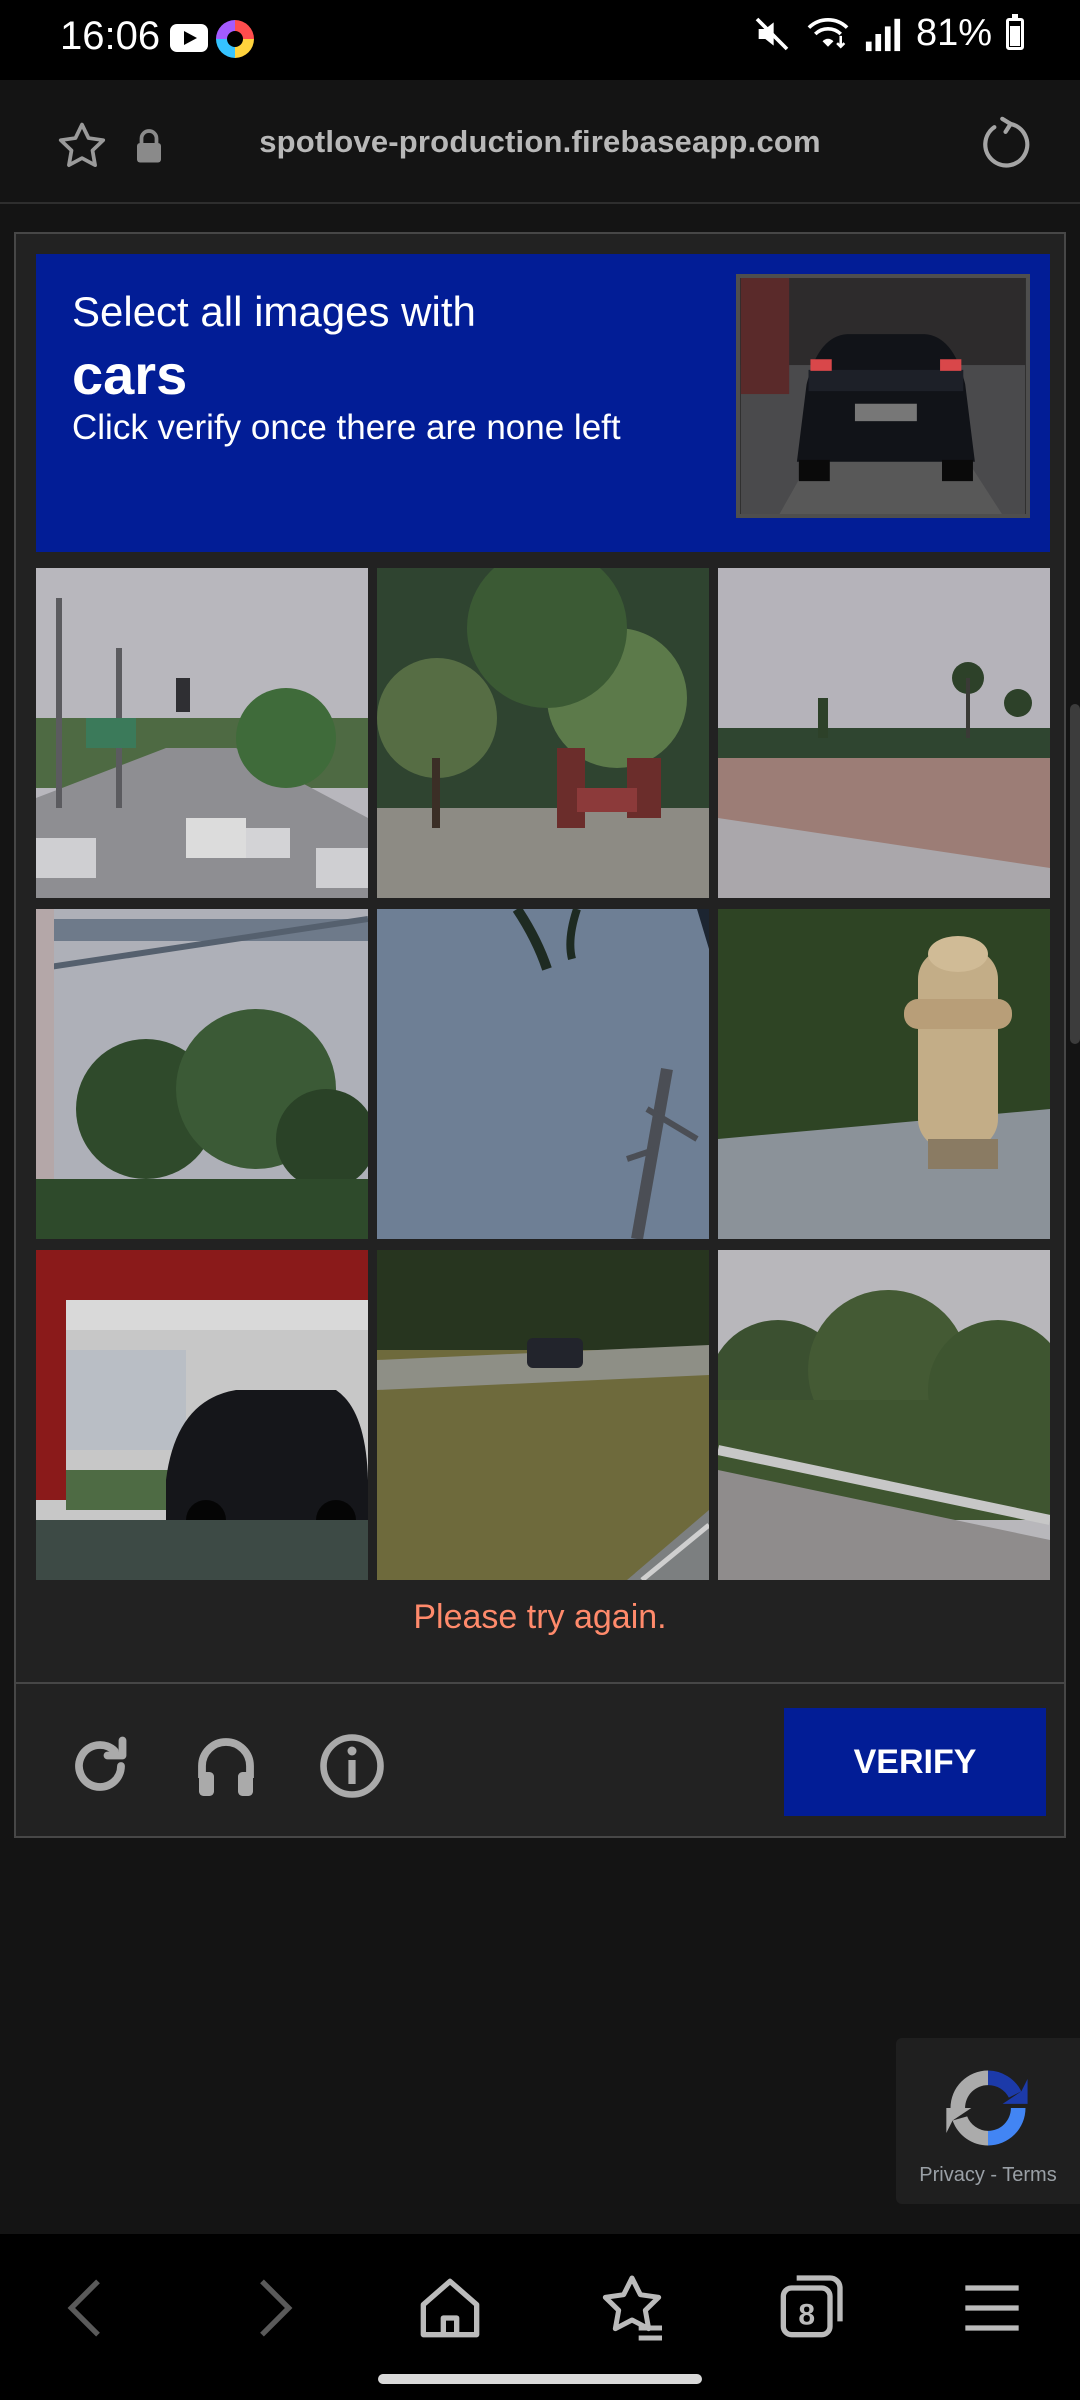 The width and height of the screenshot is (1080, 2400). I want to click on url-bar: spotlove-production.firebaseapp.com, so click(540, 142).